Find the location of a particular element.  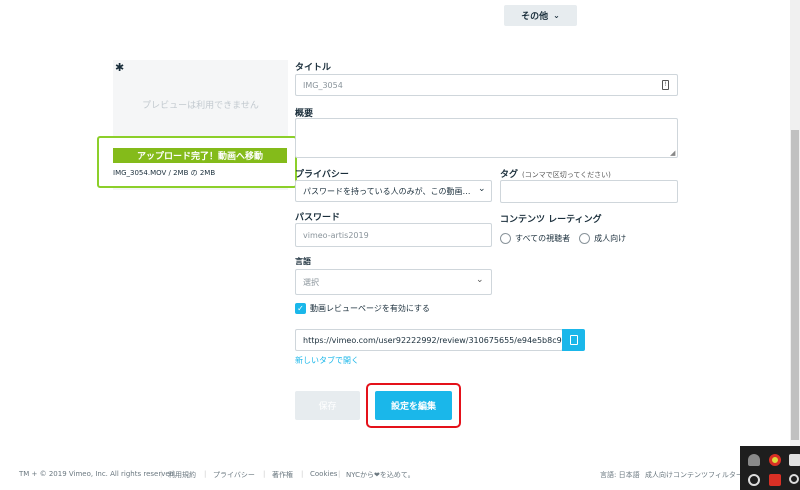

footer-link-terms: 利用規約 is located at coordinates (182, 475).